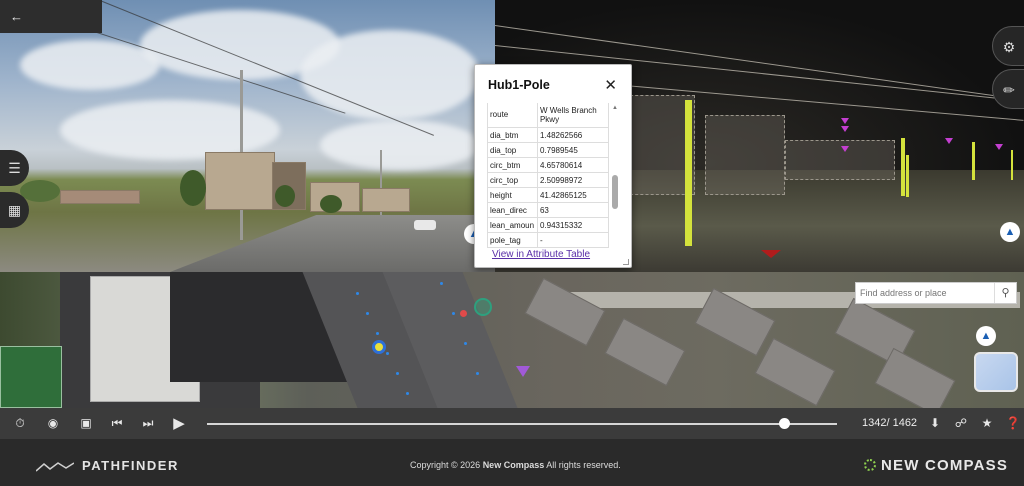 The height and width of the screenshot is (486, 1024). I want to click on settings-button: ⚙, so click(1008, 46).